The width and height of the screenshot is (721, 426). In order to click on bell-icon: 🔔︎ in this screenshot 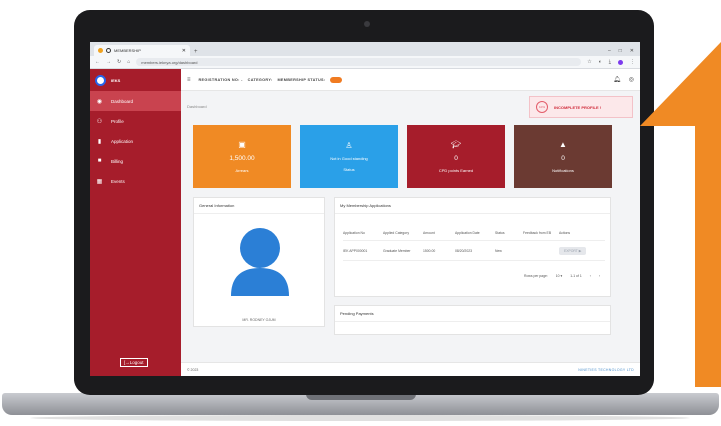, I will do `click(617, 79)`.